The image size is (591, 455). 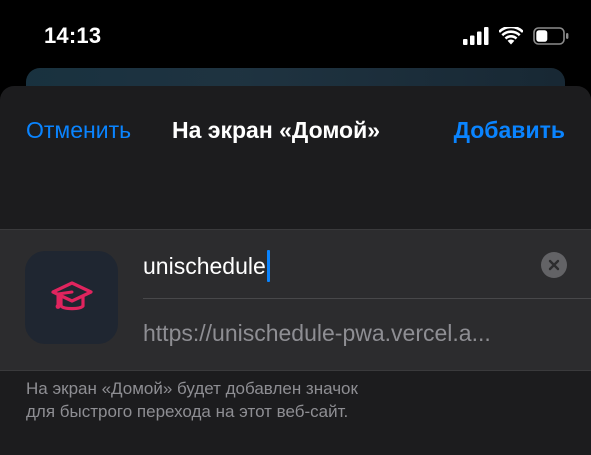 What do you see at coordinates (78, 130) in the screenshot?
I see `cancel-button: Отменить` at bounding box center [78, 130].